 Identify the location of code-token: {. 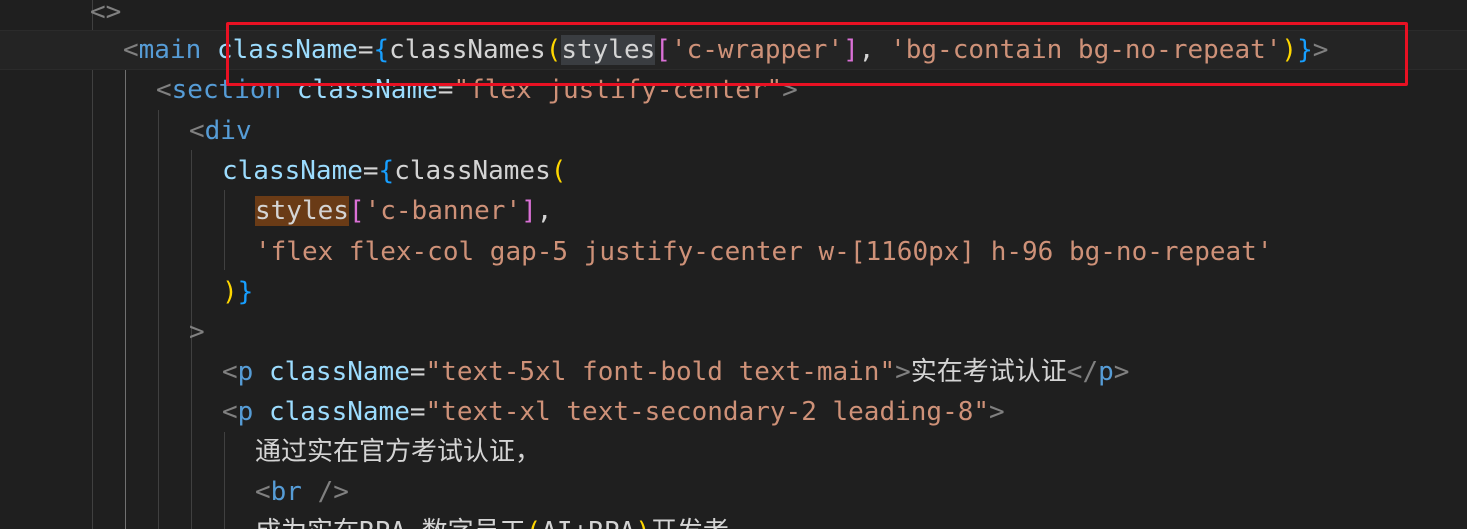
(386, 171).